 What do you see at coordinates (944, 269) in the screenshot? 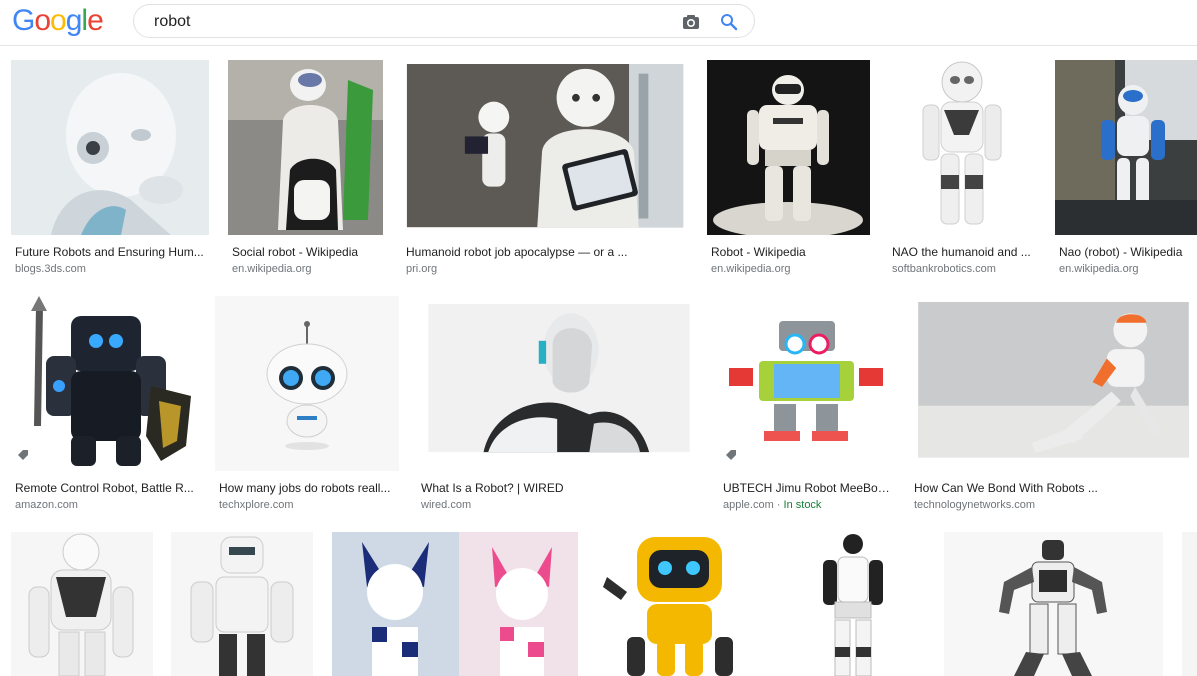
I see `result-source: softbankrobotics.com` at bounding box center [944, 269].